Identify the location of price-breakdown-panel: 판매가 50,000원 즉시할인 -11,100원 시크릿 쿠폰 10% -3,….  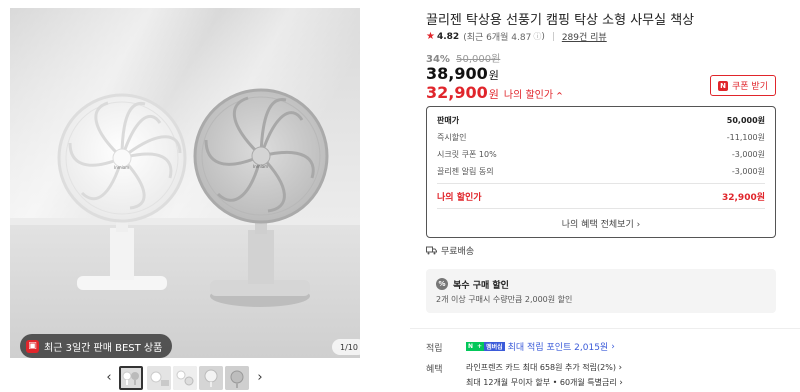
(601, 172).